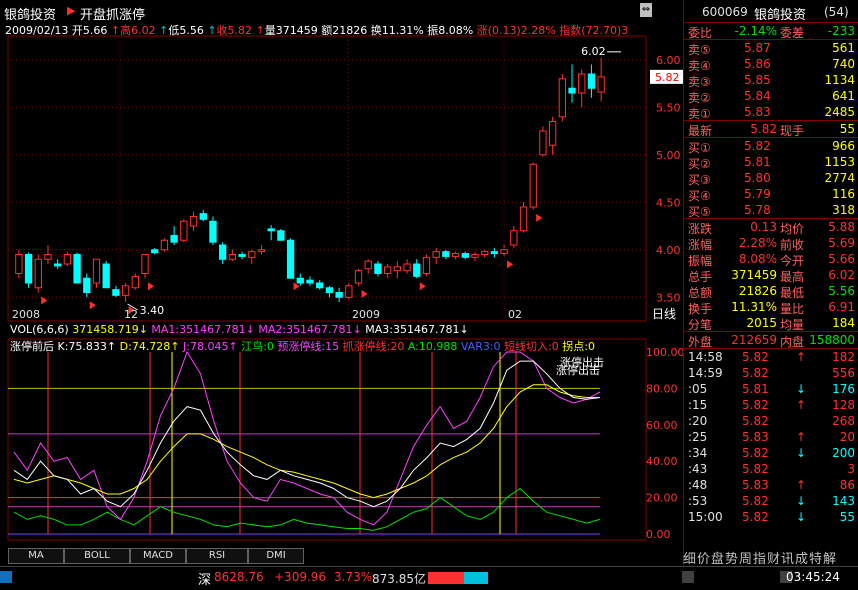 The image size is (858, 590). What do you see at coordinates (668, 250) in the screenshot?
I see `price-tick-label: 4.00` at bounding box center [668, 250].